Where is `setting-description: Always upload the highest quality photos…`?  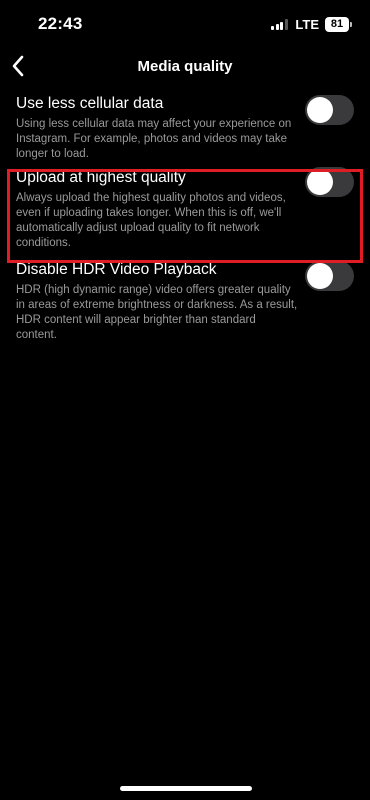 setting-description: Always upload the highest quality photos… is located at coordinates (151, 220).